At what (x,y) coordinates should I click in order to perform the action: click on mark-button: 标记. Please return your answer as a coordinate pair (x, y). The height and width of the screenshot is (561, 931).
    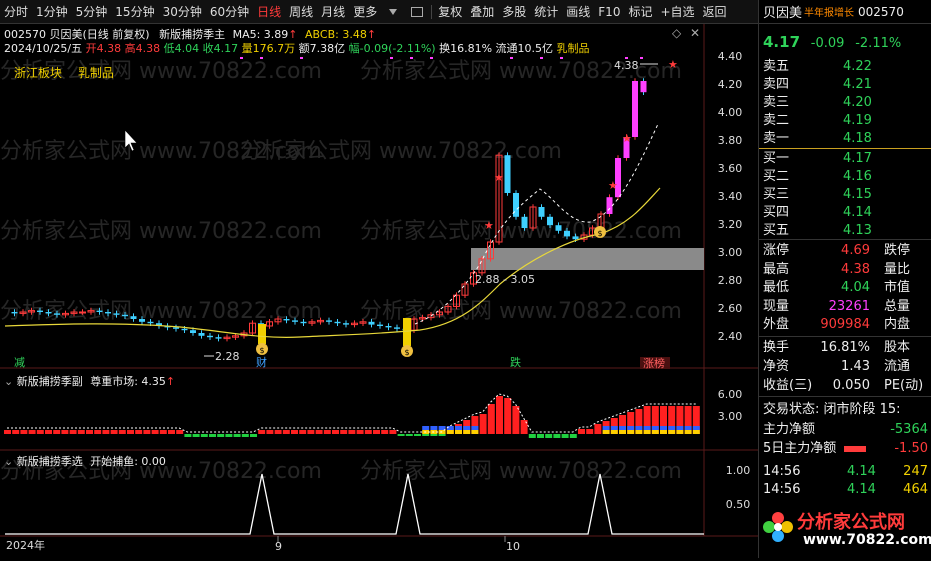
    Looking at the image, I should click on (640, 12).